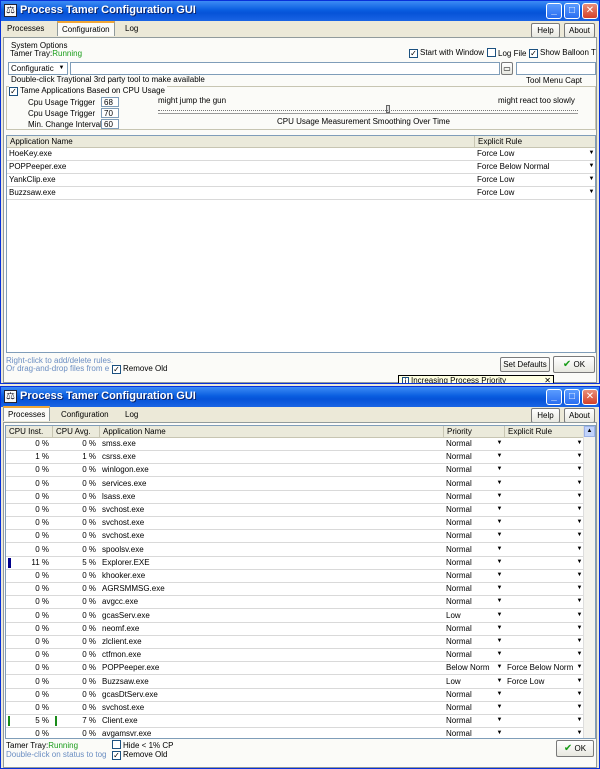 This screenshot has height=769, width=600. I want to click on process-row: 0 % 0 % zlclient.exe Normal ▼ ▼, so click(295, 642).